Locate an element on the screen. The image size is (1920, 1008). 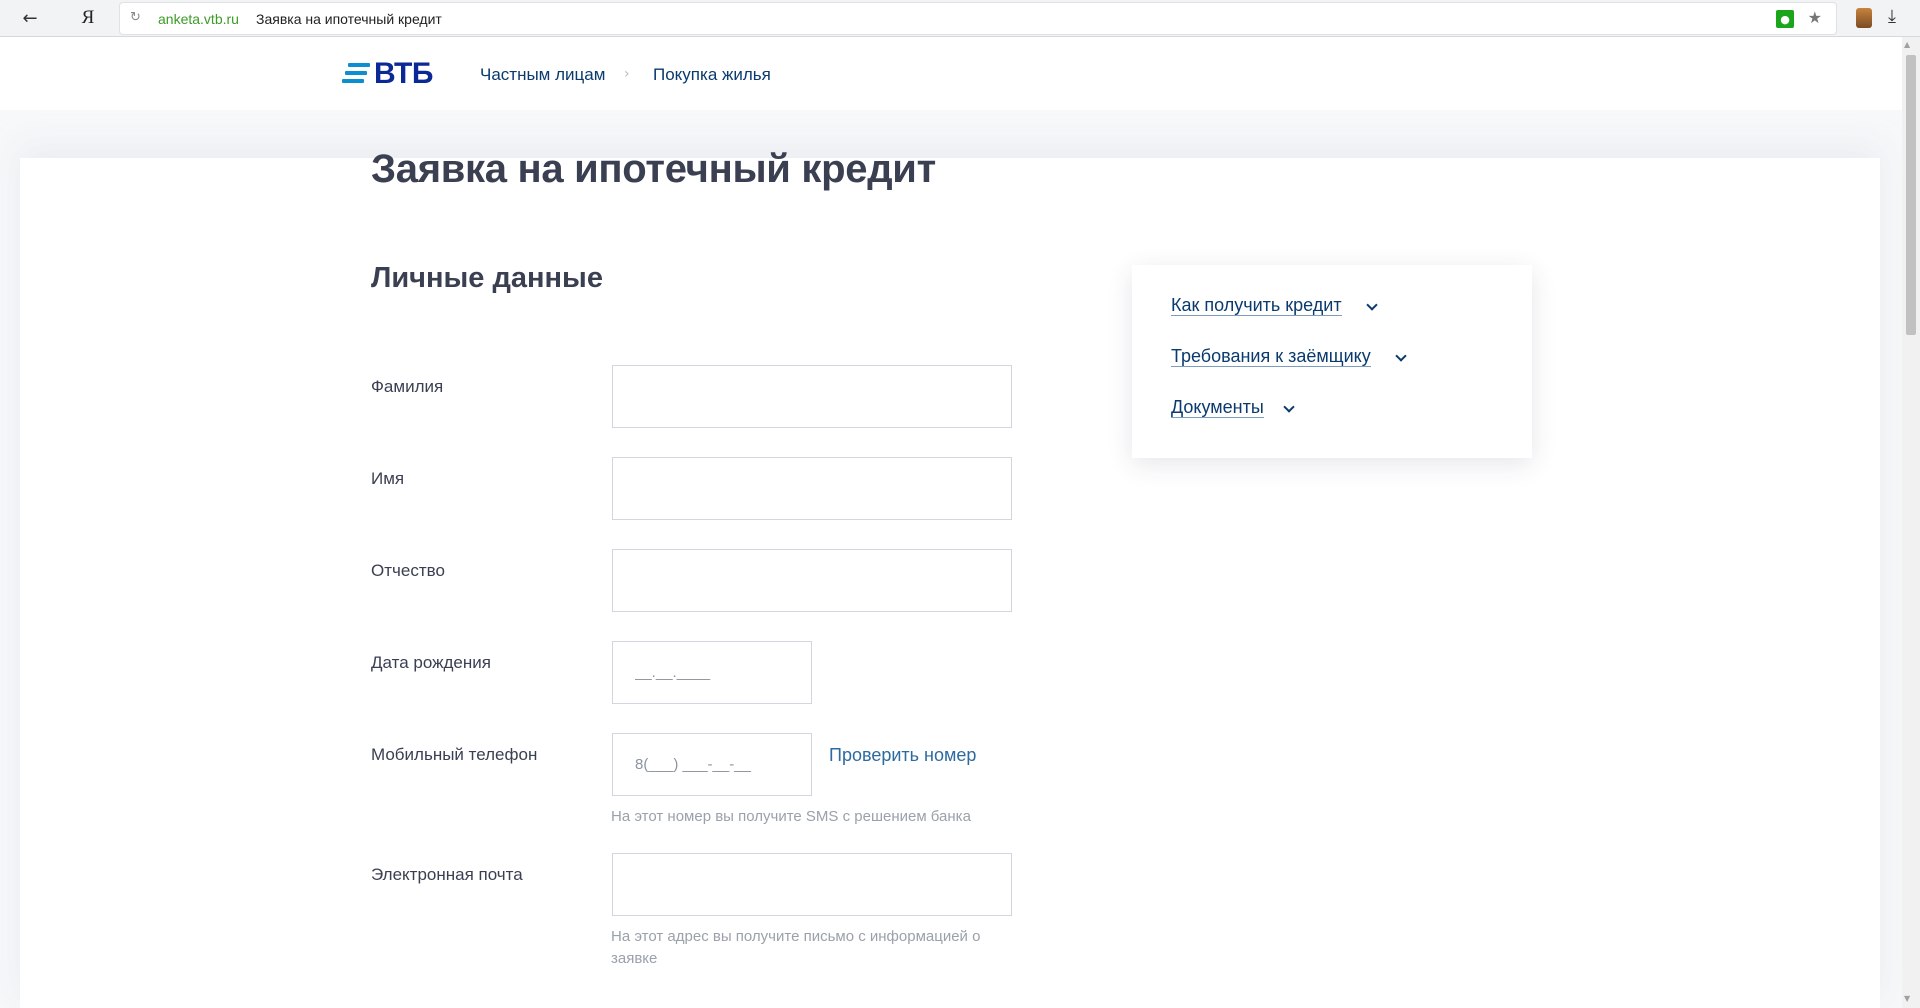
site-header: ВТБ Частным лицам › Покупка жилья is located at coordinates (951, 73).